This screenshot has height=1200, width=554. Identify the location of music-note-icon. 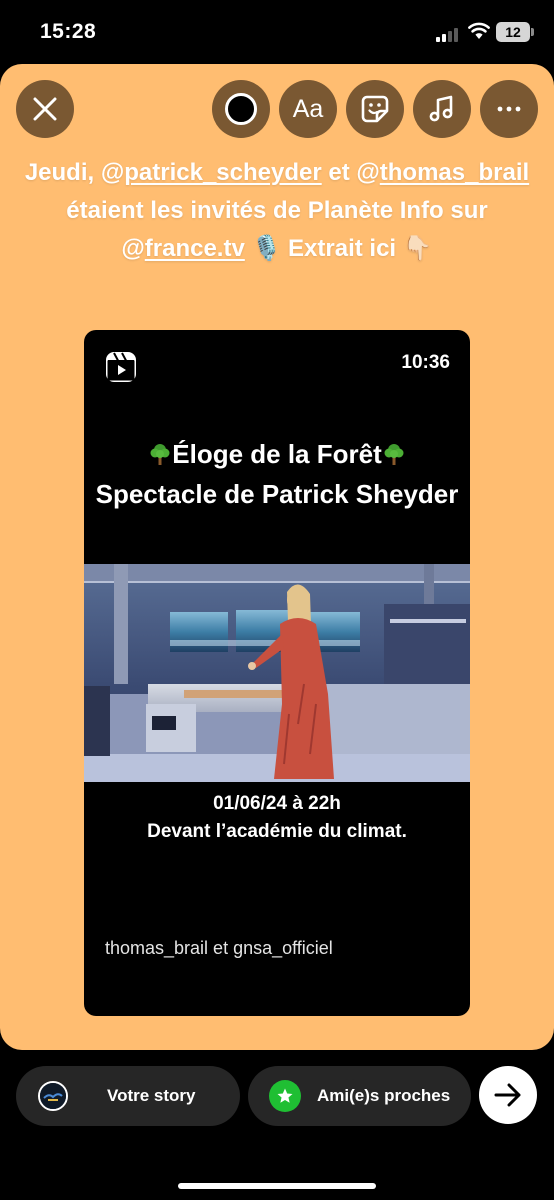
(441, 108).